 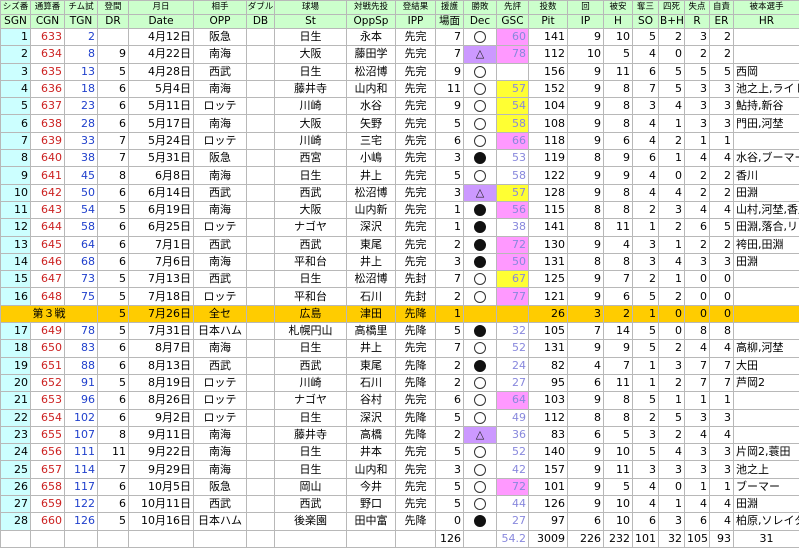 I want to click on cell-dr: 11, so click(x=113, y=452).